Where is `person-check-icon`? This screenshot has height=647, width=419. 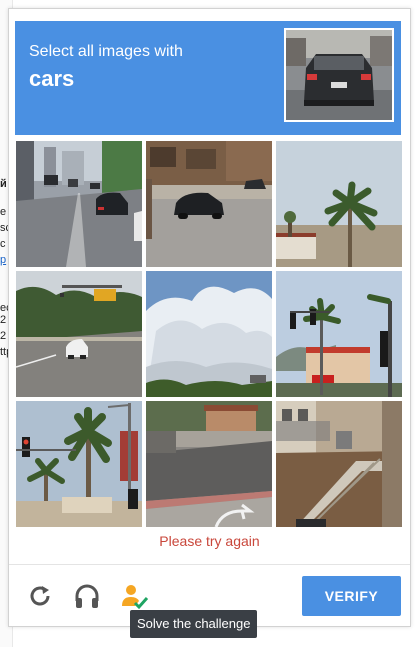 person-check-icon is located at coordinates (134, 596).